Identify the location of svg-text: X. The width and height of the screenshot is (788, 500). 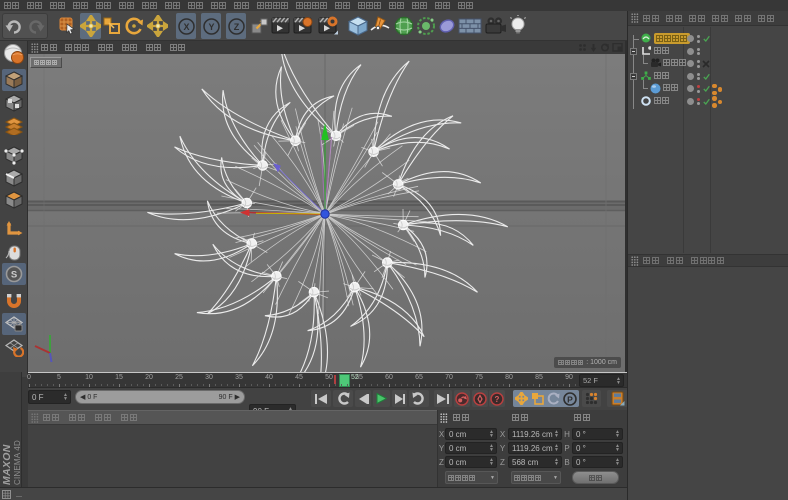
(186, 26).